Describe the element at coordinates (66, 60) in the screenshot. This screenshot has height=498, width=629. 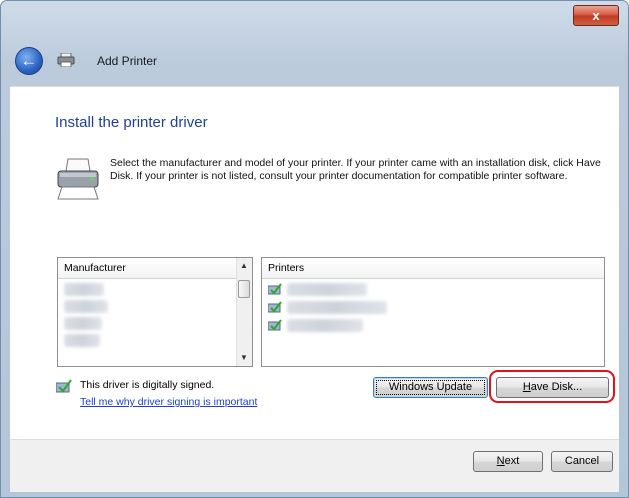
I see `printer-icon` at that location.